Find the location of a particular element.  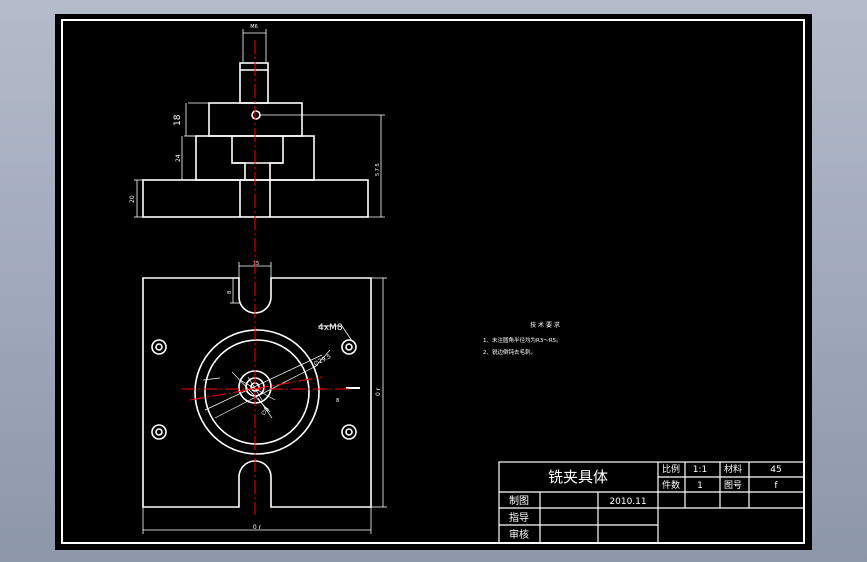

part-name: 铣夹具体 is located at coordinates (578, 477).